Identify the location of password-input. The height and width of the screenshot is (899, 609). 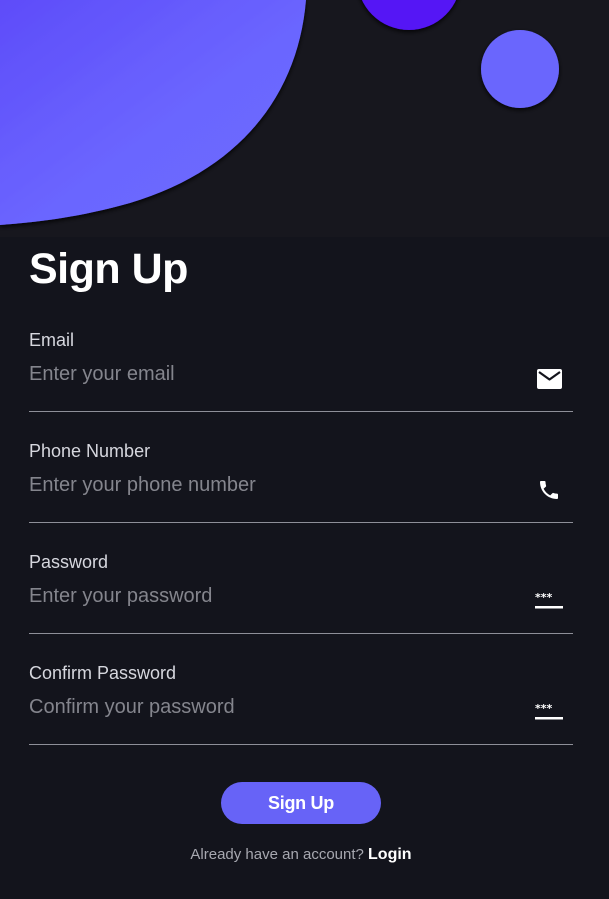
(269, 596).